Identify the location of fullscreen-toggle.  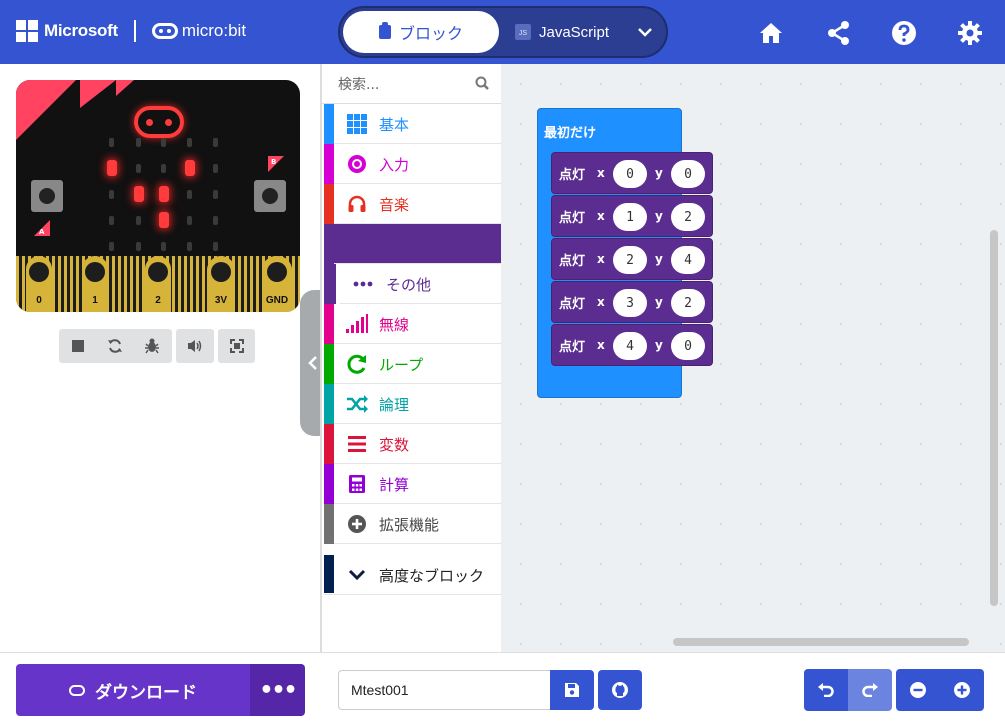
(236, 346).